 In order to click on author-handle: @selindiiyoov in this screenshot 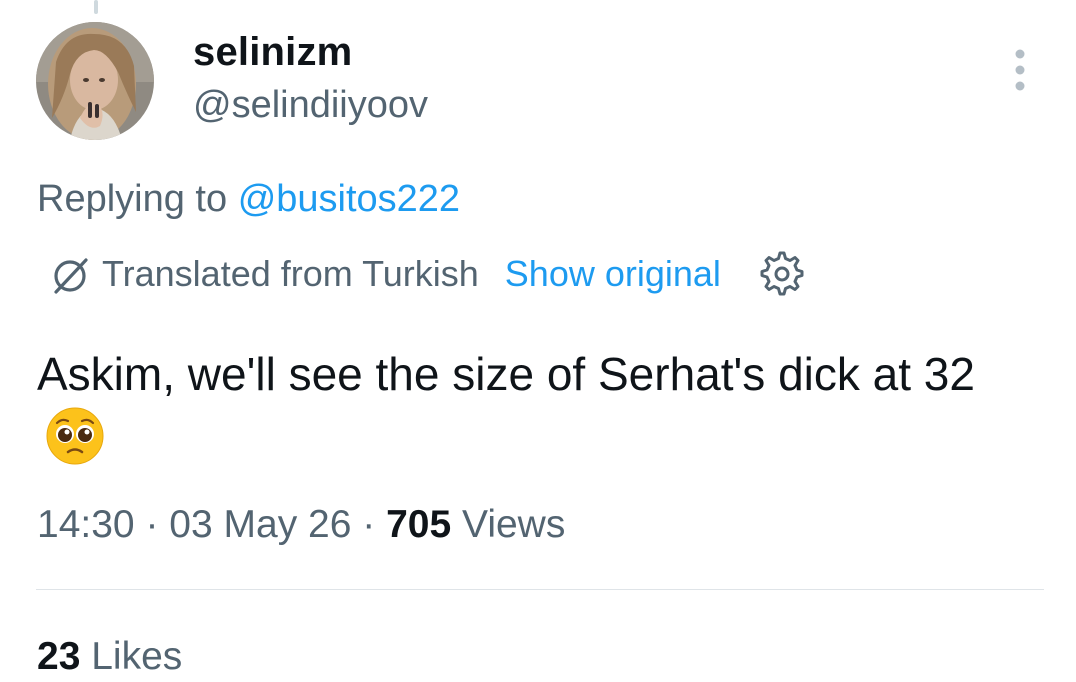, I will do `click(310, 105)`.